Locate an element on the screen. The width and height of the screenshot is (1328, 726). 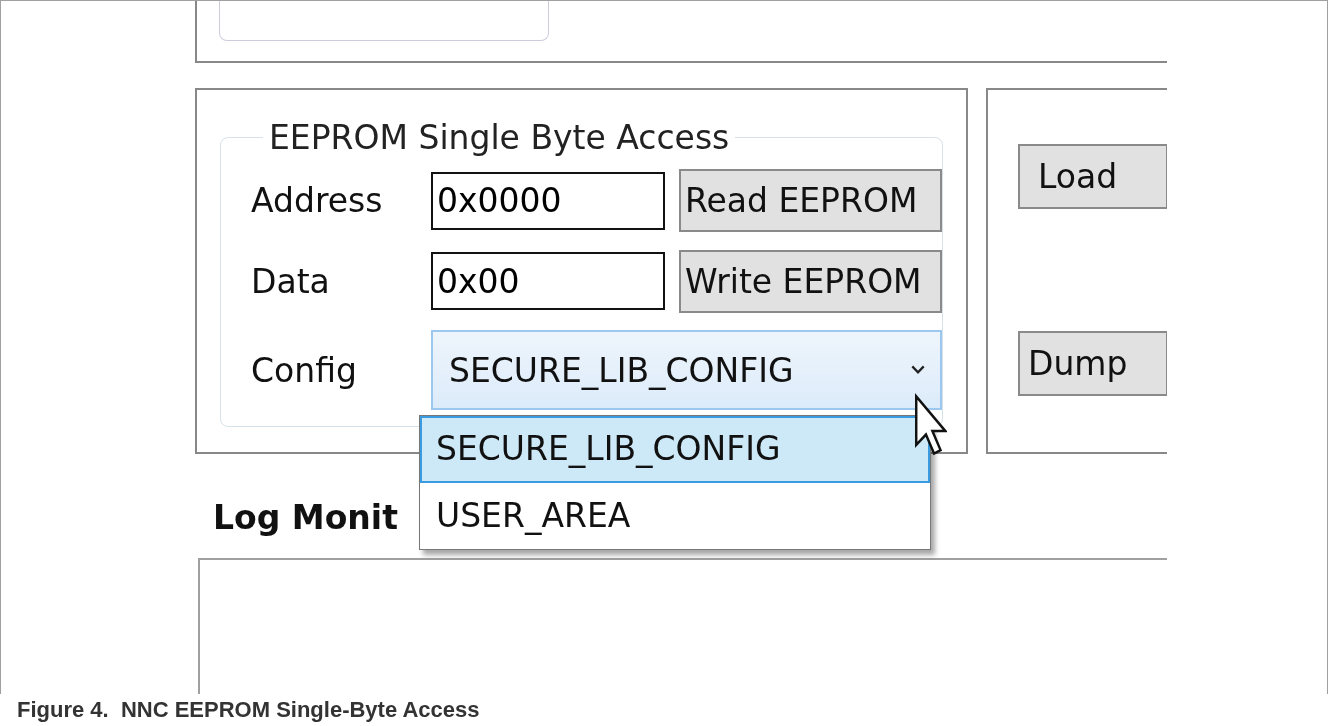
field-label: Config is located at coordinates (304, 370).